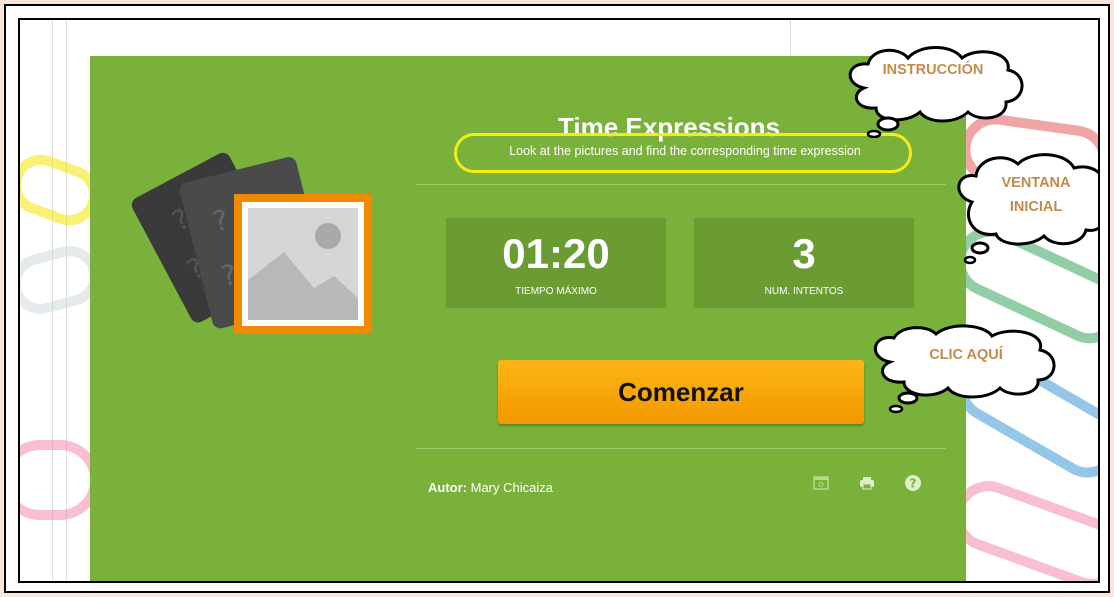 Image resolution: width=1114 pixels, height=597 pixels. Describe the element at coordinates (804, 253) in the screenshot. I see `attempts-value: 3` at that location.